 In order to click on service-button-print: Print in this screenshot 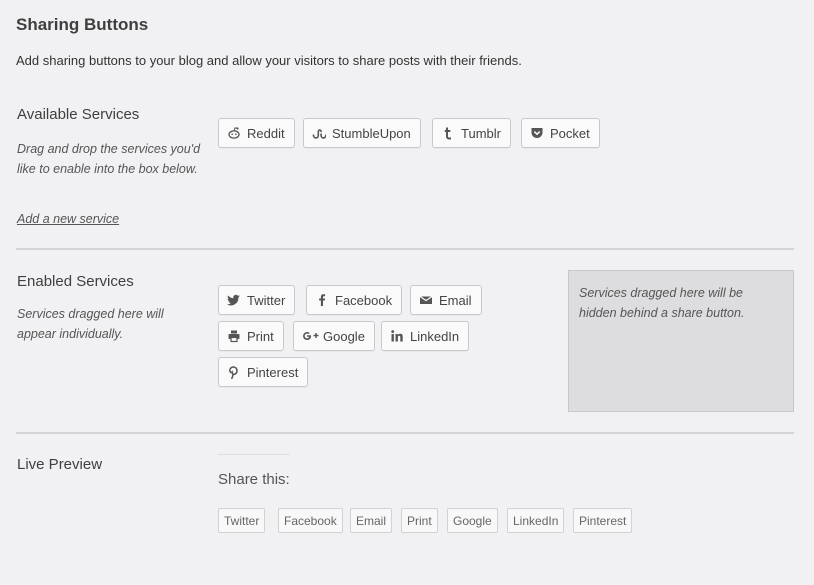, I will do `click(251, 336)`.